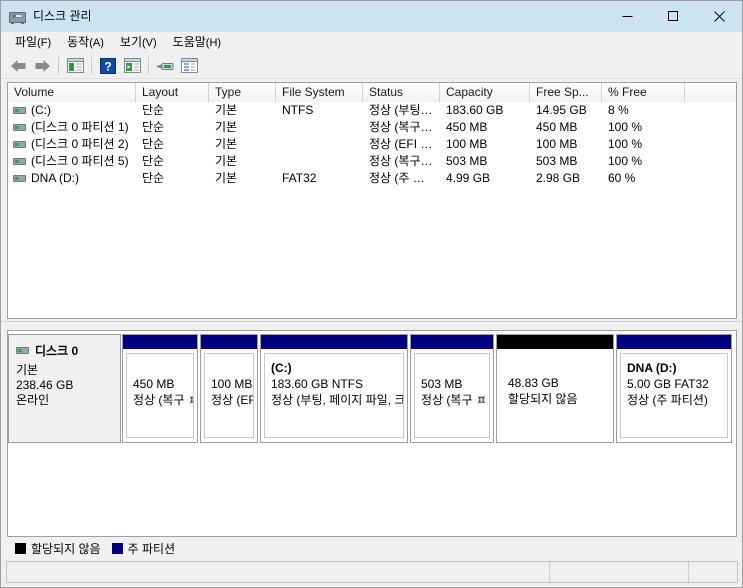 The height and width of the screenshot is (588, 743). I want to click on partition-block: (C:) 183.60 GB NTFS 정상 (부팅, 페이지 파일, 크, so click(334, 388).